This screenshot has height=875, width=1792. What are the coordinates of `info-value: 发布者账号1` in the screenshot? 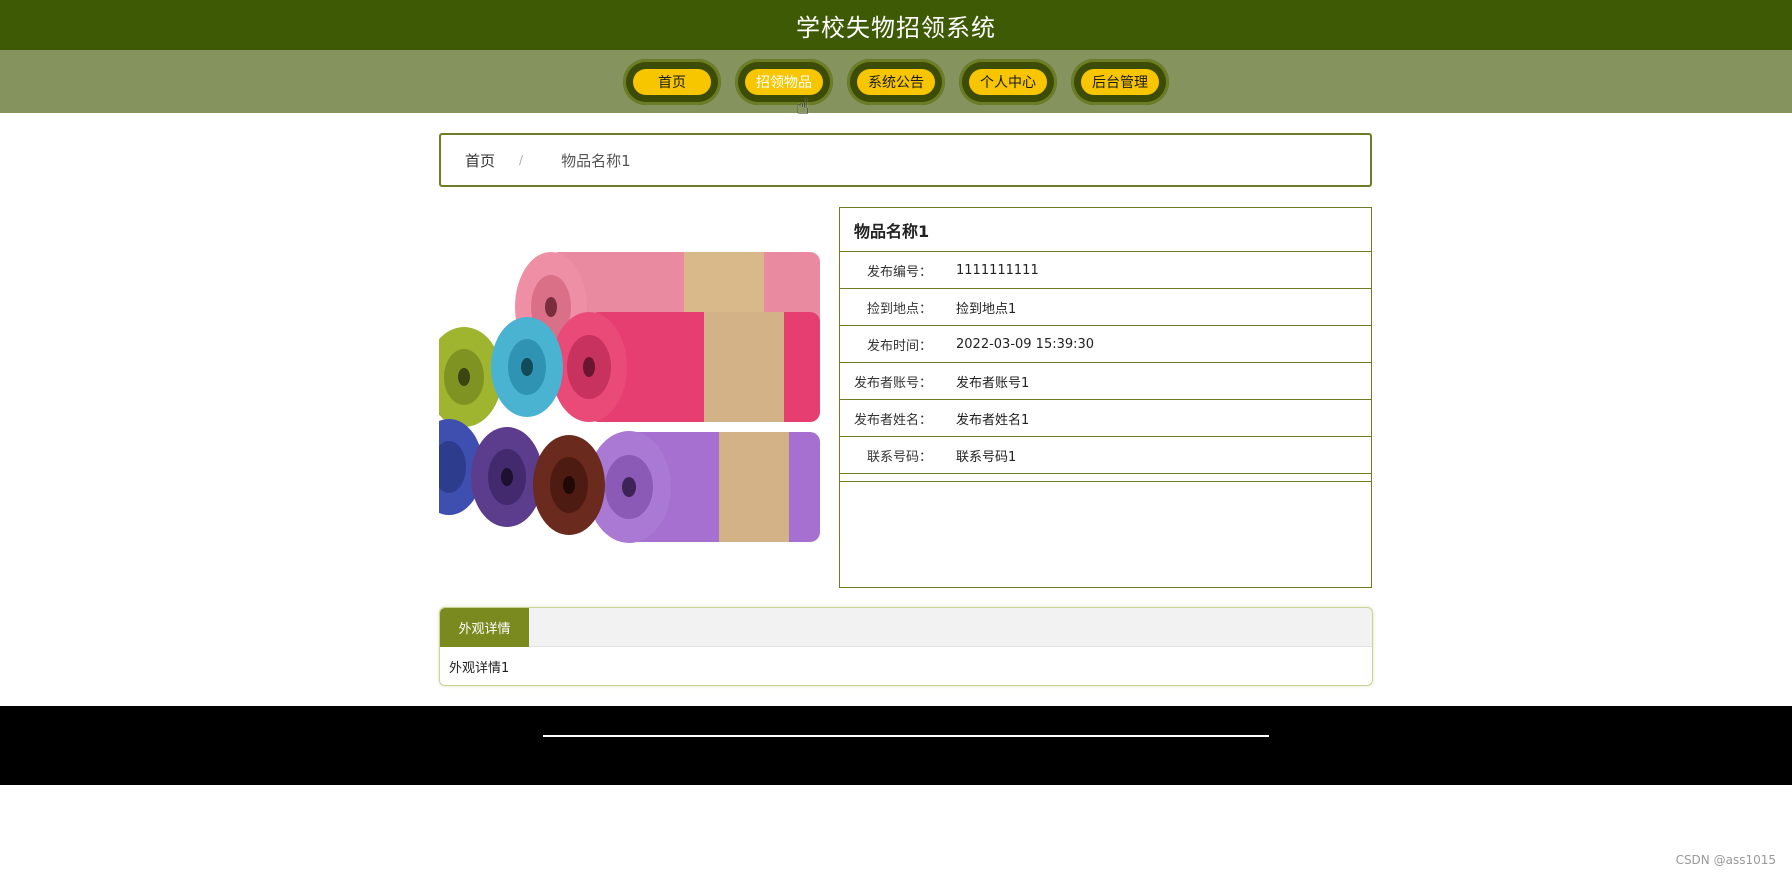 It's located at (993, 383).